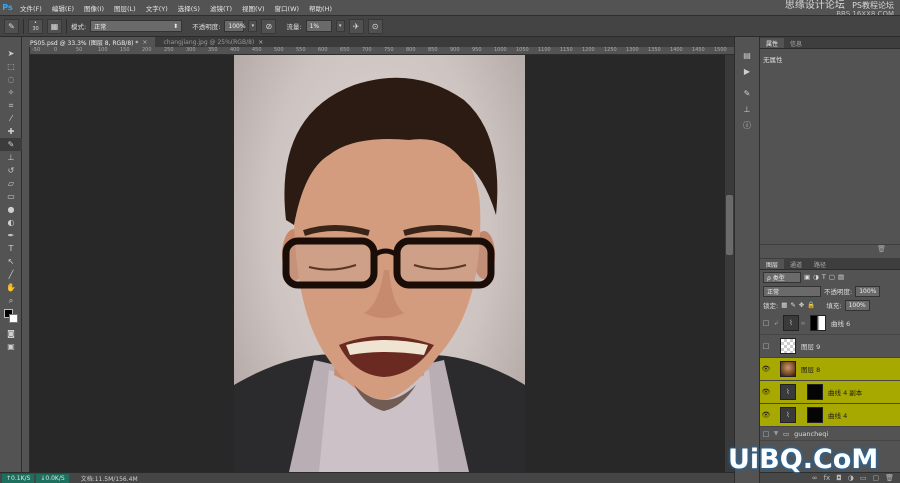 This screenshot has width=900, height=483. Describe the element at coordinates (221, 8) in the screenshot. I see `menu-filter: 滤镜(T)` at that location.